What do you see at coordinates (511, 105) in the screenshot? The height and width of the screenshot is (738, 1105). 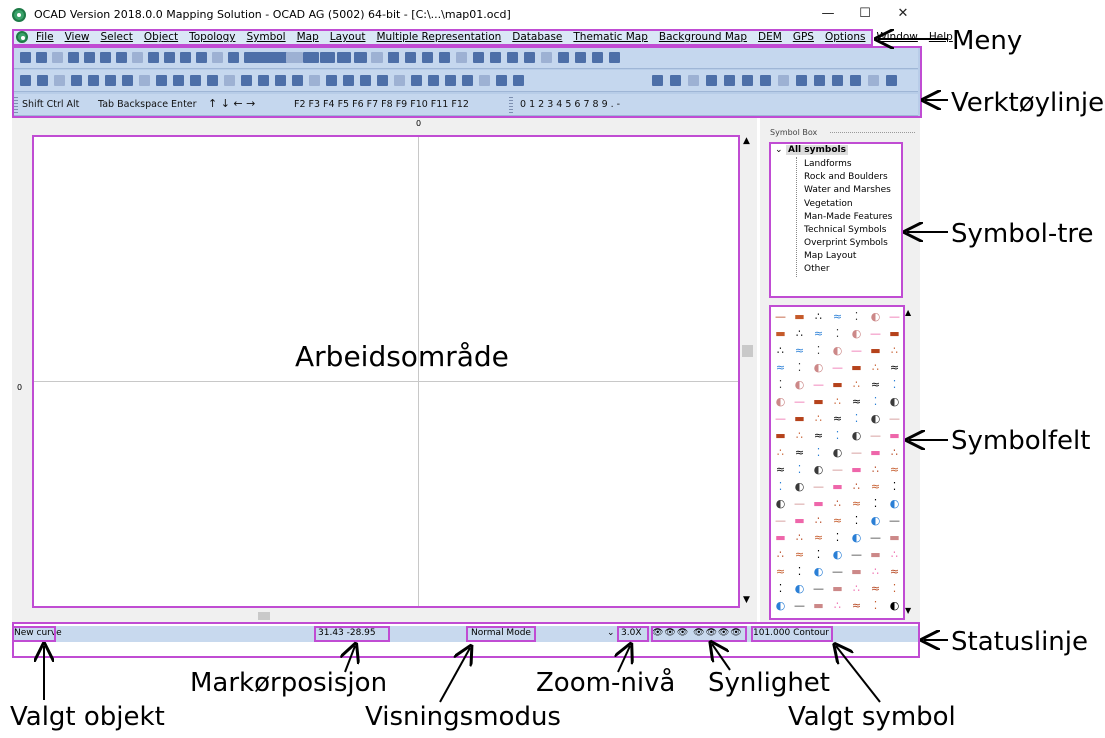 I see `toolbar-grip` at bounding box center [511, 105].